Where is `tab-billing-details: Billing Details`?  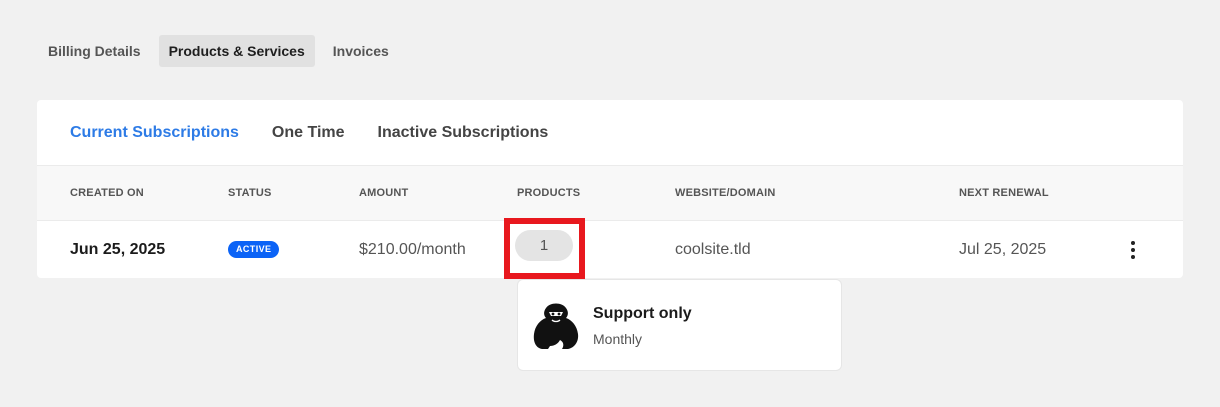
tab-billing-details: Billing Details is located at coordinates (94, 51).